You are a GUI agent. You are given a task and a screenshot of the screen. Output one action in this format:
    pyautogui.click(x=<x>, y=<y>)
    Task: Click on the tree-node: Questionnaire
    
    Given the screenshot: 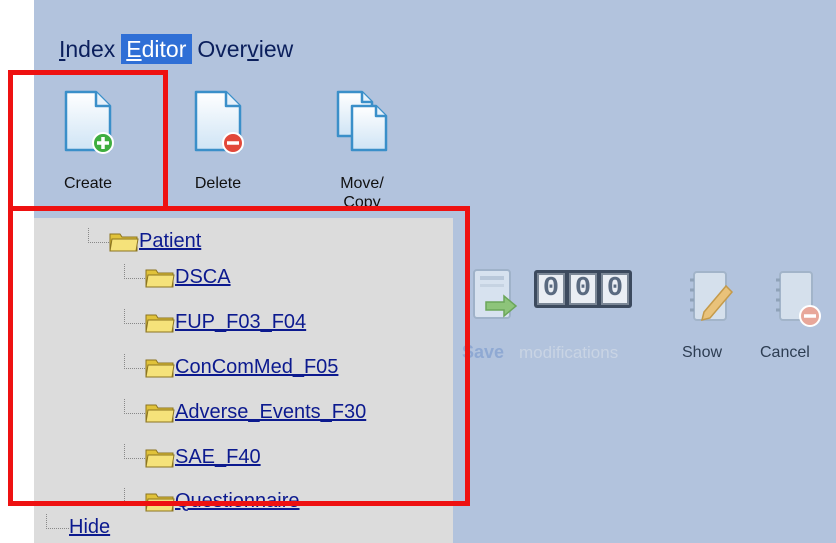 What is the action you would take?
    pyautogui.click(x=212, y=500)
    